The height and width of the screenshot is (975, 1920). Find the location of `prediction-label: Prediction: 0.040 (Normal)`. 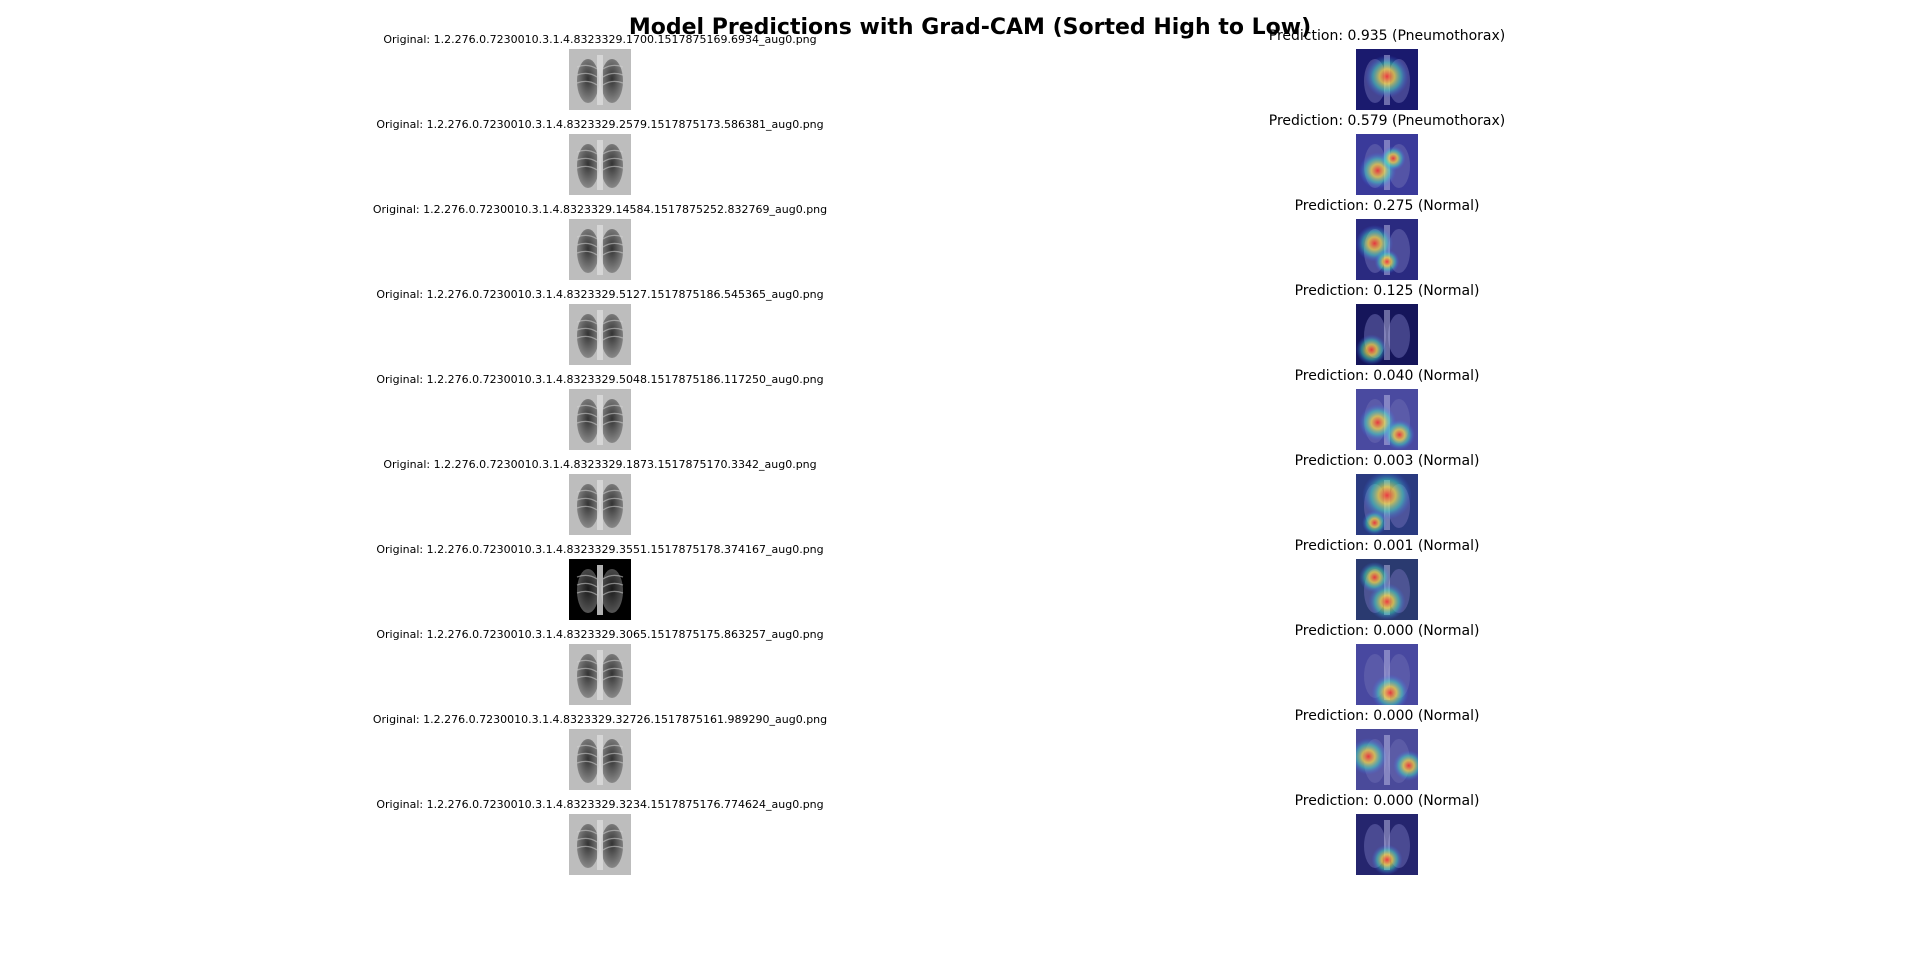

prediction-label: Prediction: 0.040 (Normal) is located at coordinates (1387, 376).